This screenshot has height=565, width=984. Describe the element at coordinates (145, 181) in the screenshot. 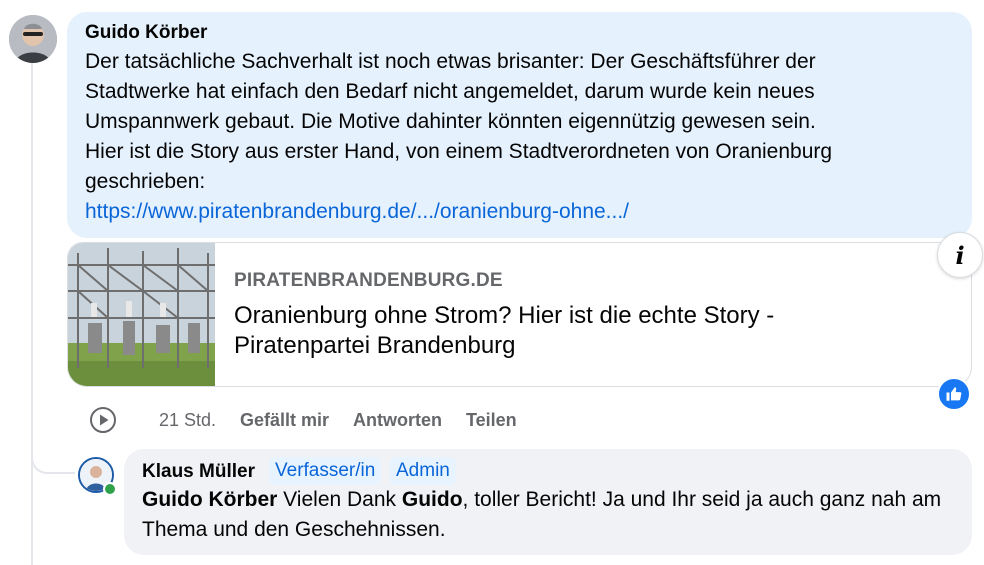

I see `comment-line: geschrieben:` at that location.